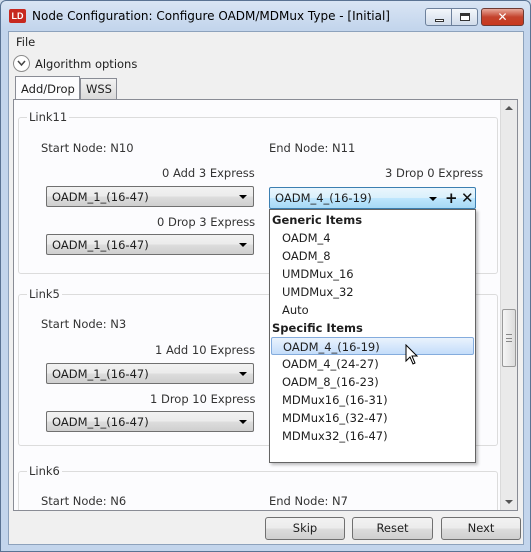 This screenshot has width=531, height=552. I want to click on scroll-up-icon, so click(509, 108).